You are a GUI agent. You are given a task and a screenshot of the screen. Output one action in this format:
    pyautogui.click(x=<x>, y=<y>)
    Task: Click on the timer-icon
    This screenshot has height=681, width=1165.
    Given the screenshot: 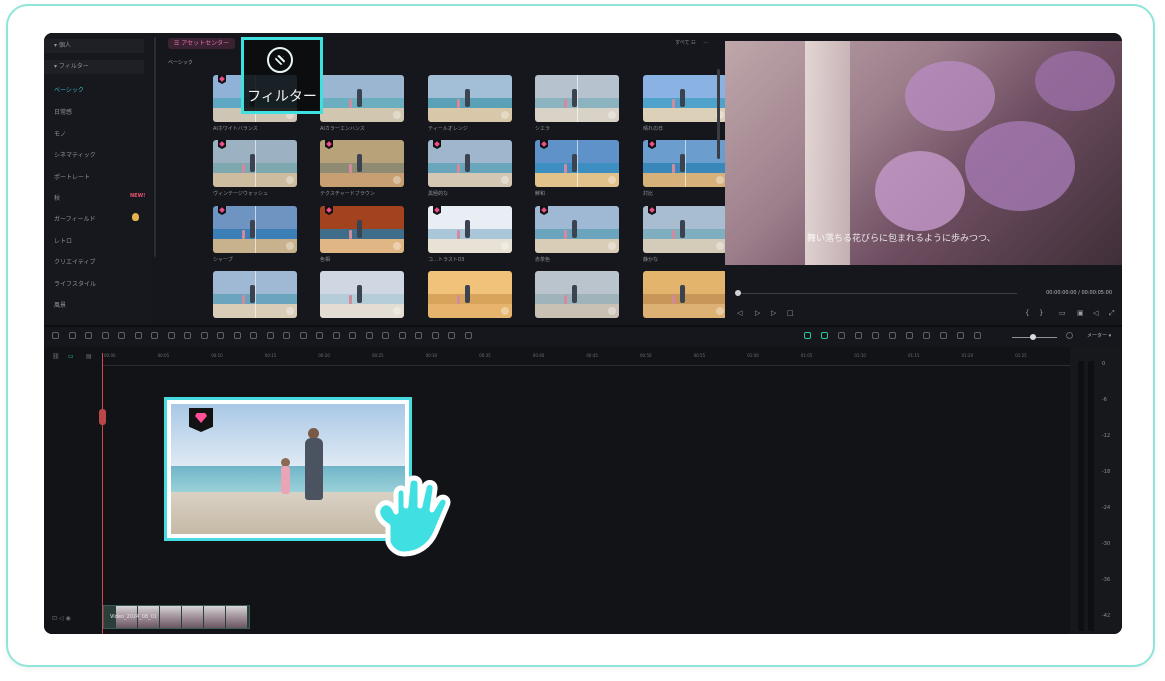 What is the action you would take?
    pyautogui.click(x=402, y=335)
    